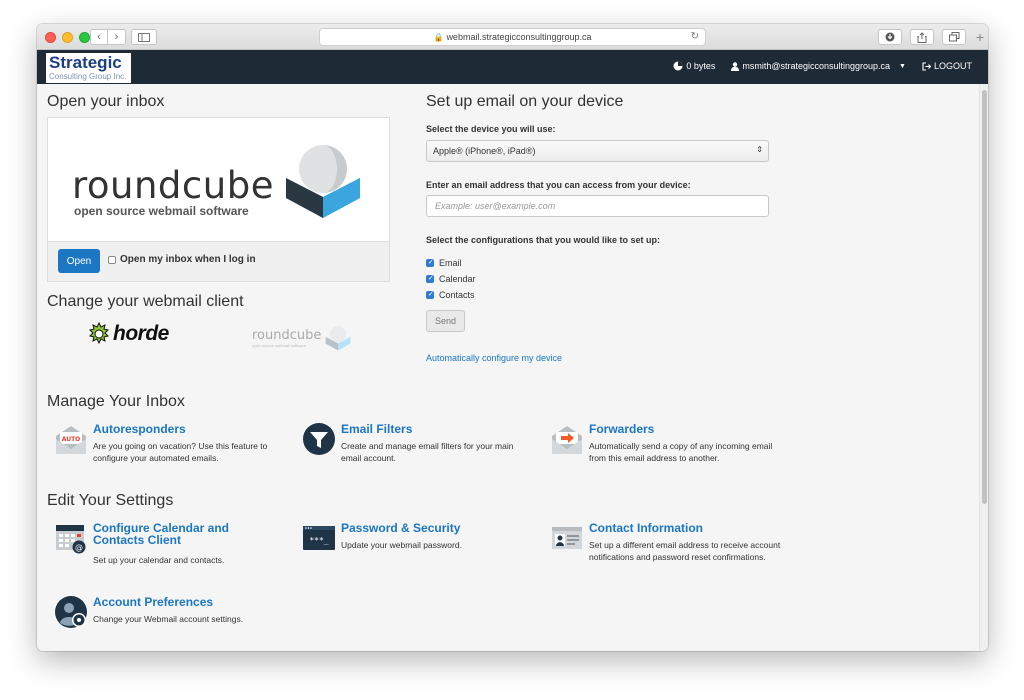 The width and height of the screenshot is (1024, 700). What do you see at coordinates (145, 301) in the screenshot?
I see `change-client-heading: Change your webmail client` at bounding box center [145, 301].